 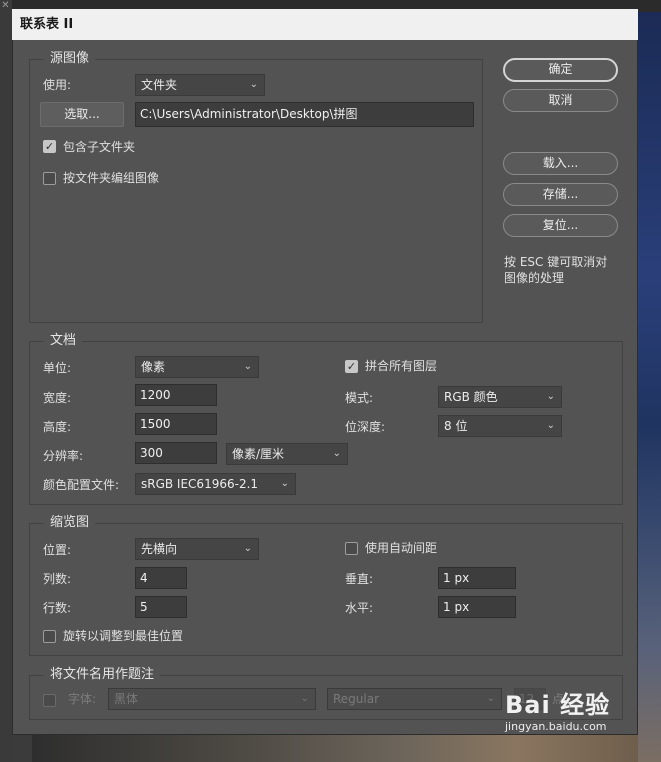 I want to click on app-left-panel, so click(x=6, y=381).